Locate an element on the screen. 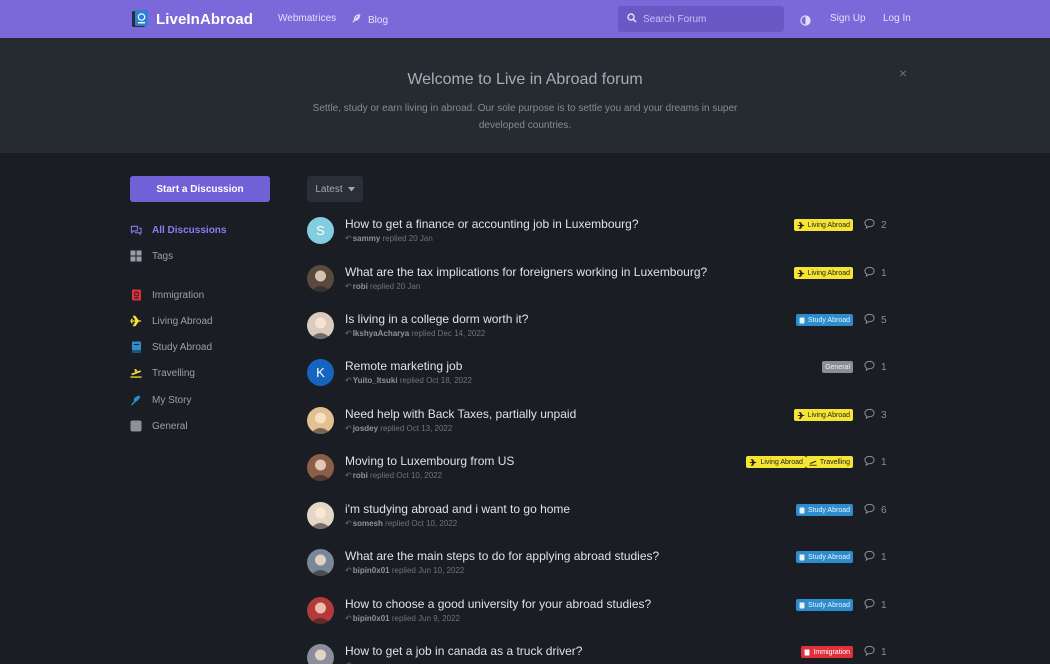  sort-dropdown: Latest is located at coordinates (335, 189).